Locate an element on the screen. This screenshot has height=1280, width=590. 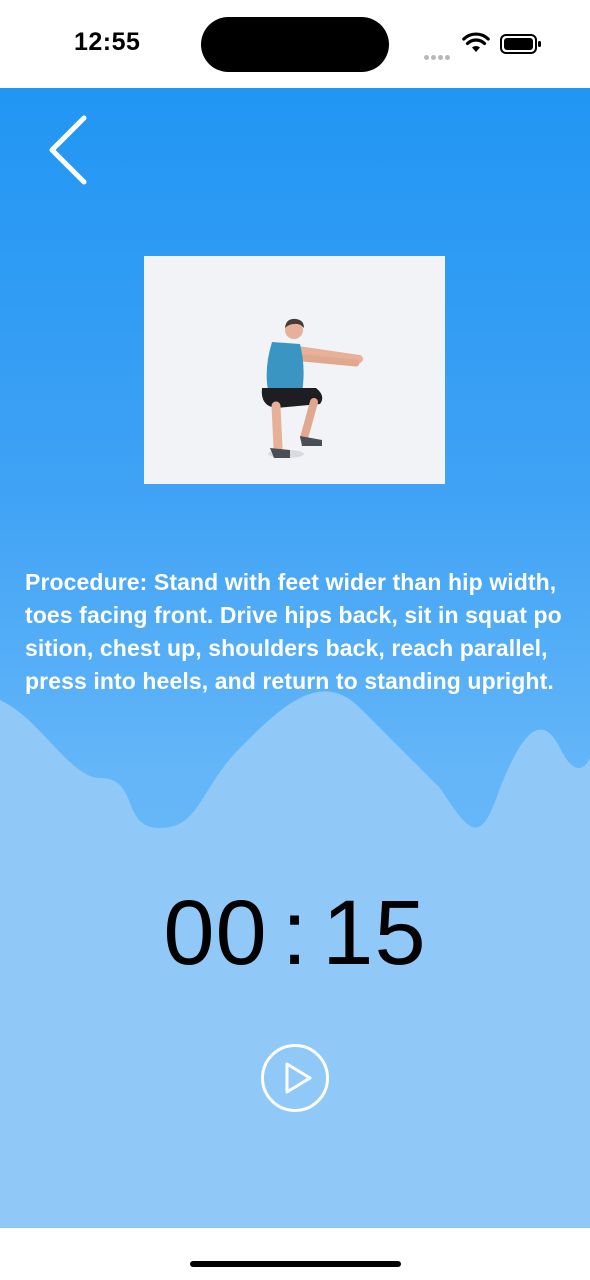
play-button is located at coordinates (295, 1078).